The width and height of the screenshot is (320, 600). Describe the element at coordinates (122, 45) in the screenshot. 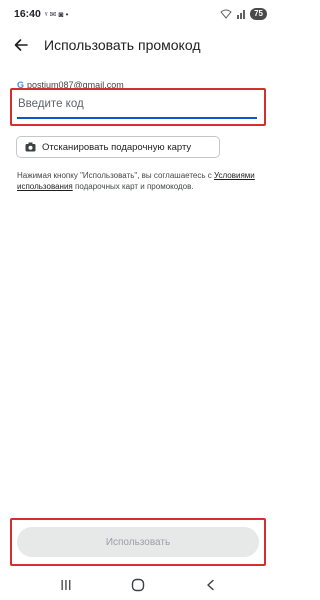

I see `page-title: Использовать промокод` at that location.